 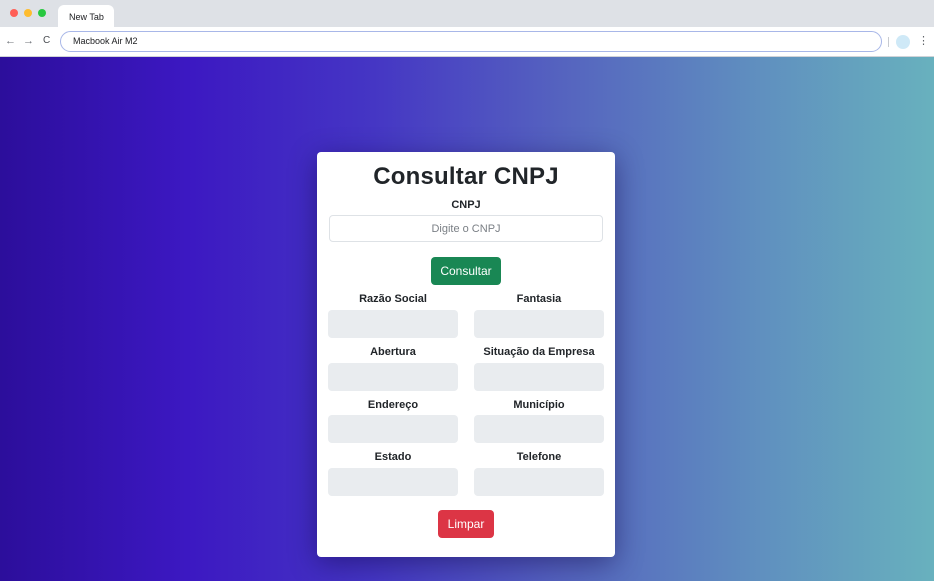 What do you see at coordinates (539, 429) in the screenshot?
I see `municipio-field` at bounding box center [539, 429].